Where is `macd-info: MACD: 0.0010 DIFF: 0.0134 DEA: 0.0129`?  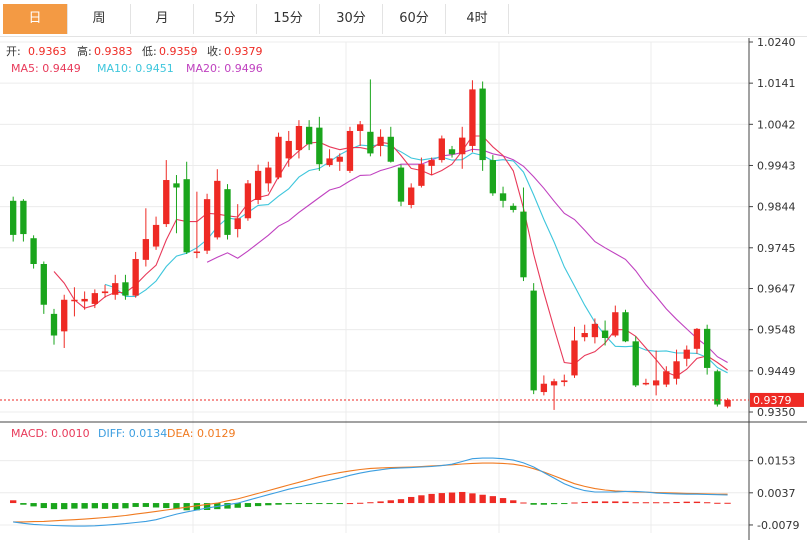 macd-info: MACD: 0.0010 DIFF: 0.0134 DEA: 0.0129 is located at coordinates (123, 433).